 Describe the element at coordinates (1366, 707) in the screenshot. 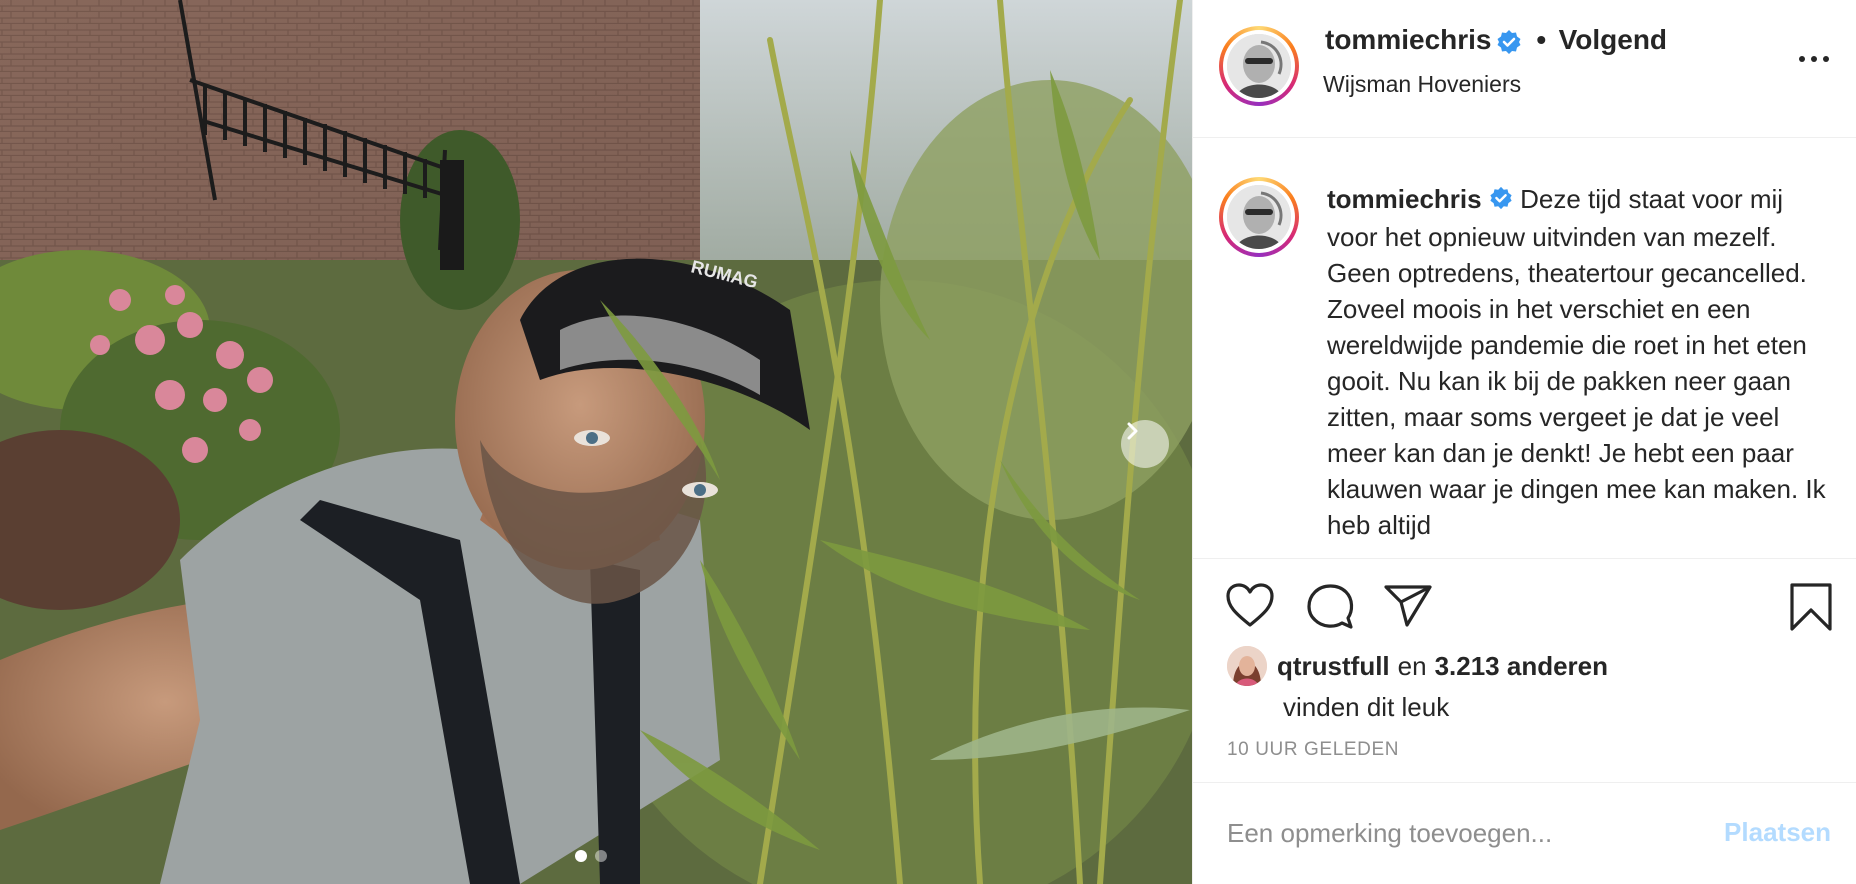

I see `likes-suffix: vinden dit leuk` at that location.